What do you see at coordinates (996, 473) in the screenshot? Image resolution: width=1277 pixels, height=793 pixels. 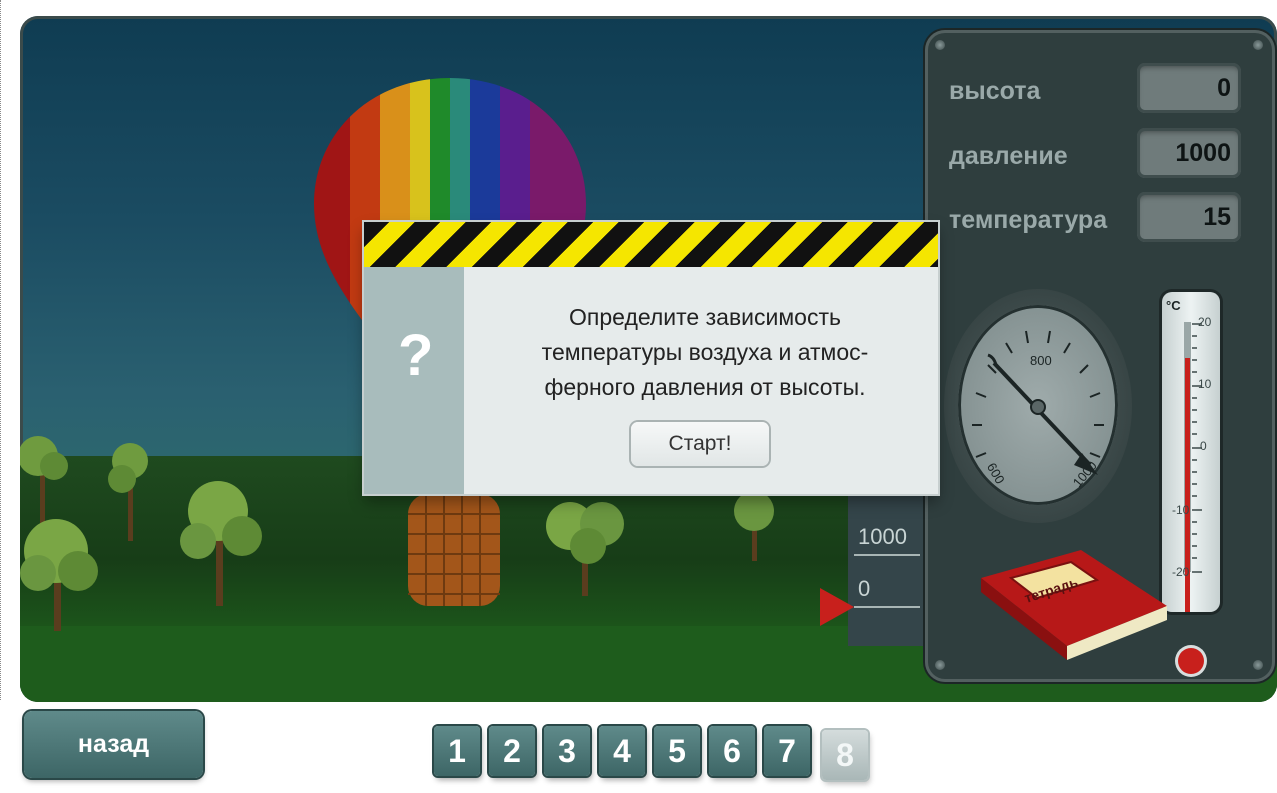 I see `gauge-label-600: 600` at bounding box center [996, 473].